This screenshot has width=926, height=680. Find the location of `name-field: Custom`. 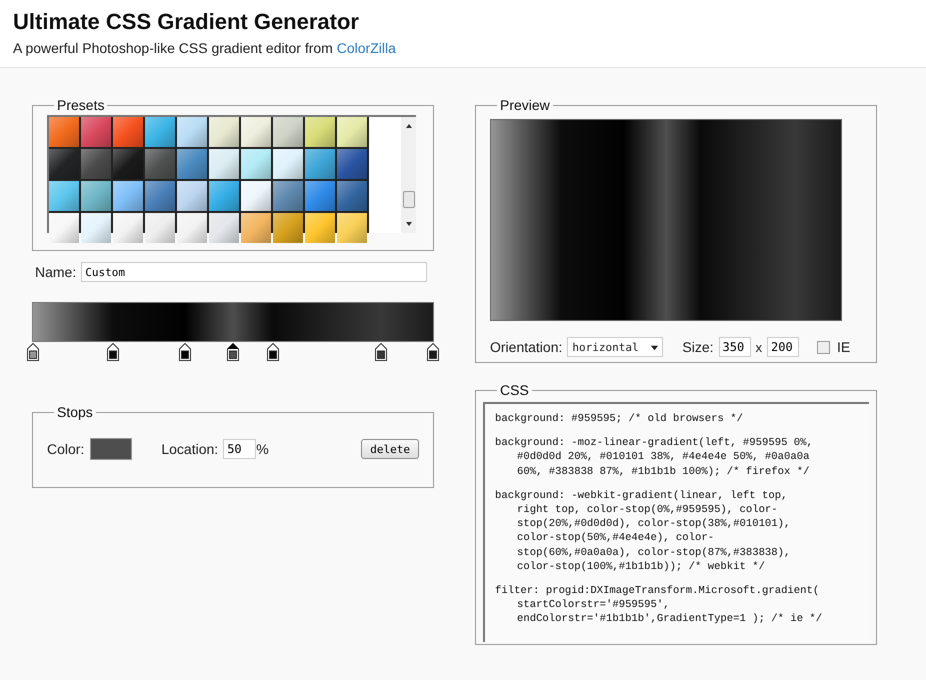

name-field: Custom is located at coordinates (254, 272).